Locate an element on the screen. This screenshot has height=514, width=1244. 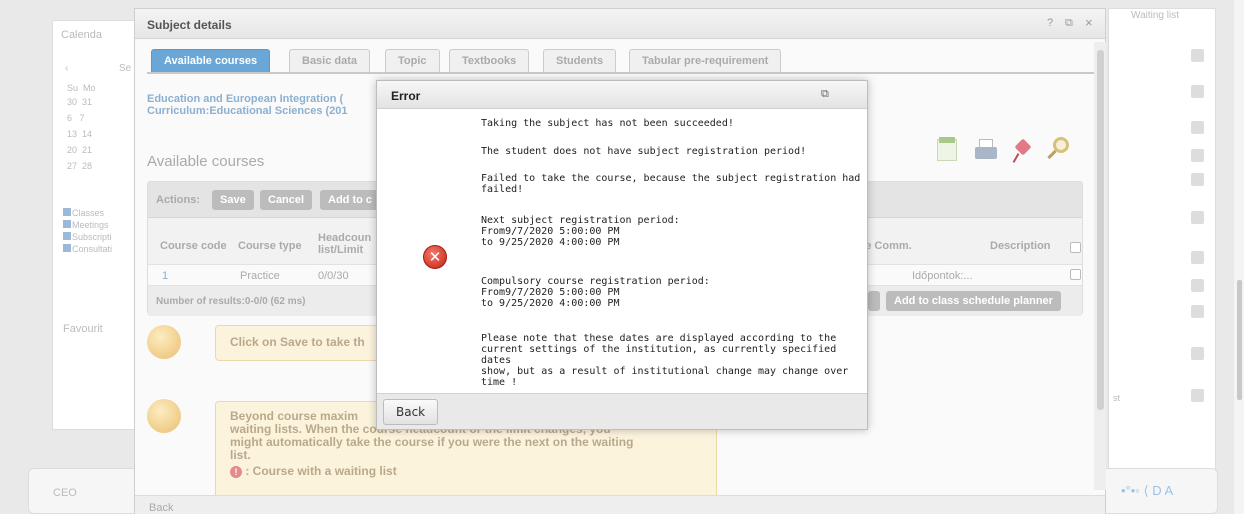
add-to-button: Add to c is located at coordinates (349, 200).